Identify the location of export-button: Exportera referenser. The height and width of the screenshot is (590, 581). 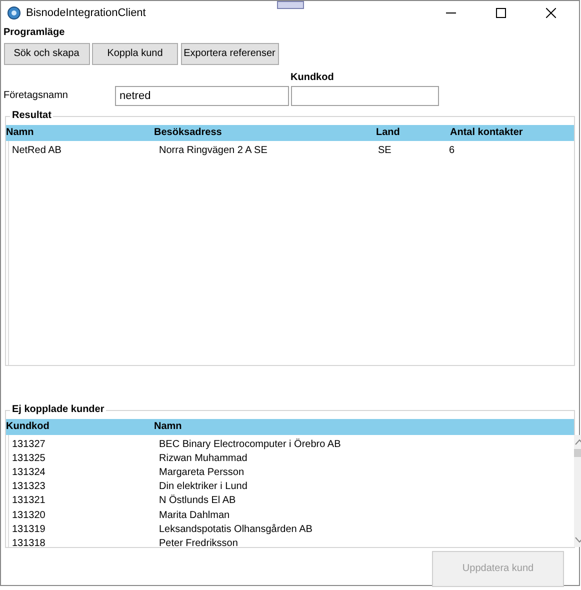
(229, 53).